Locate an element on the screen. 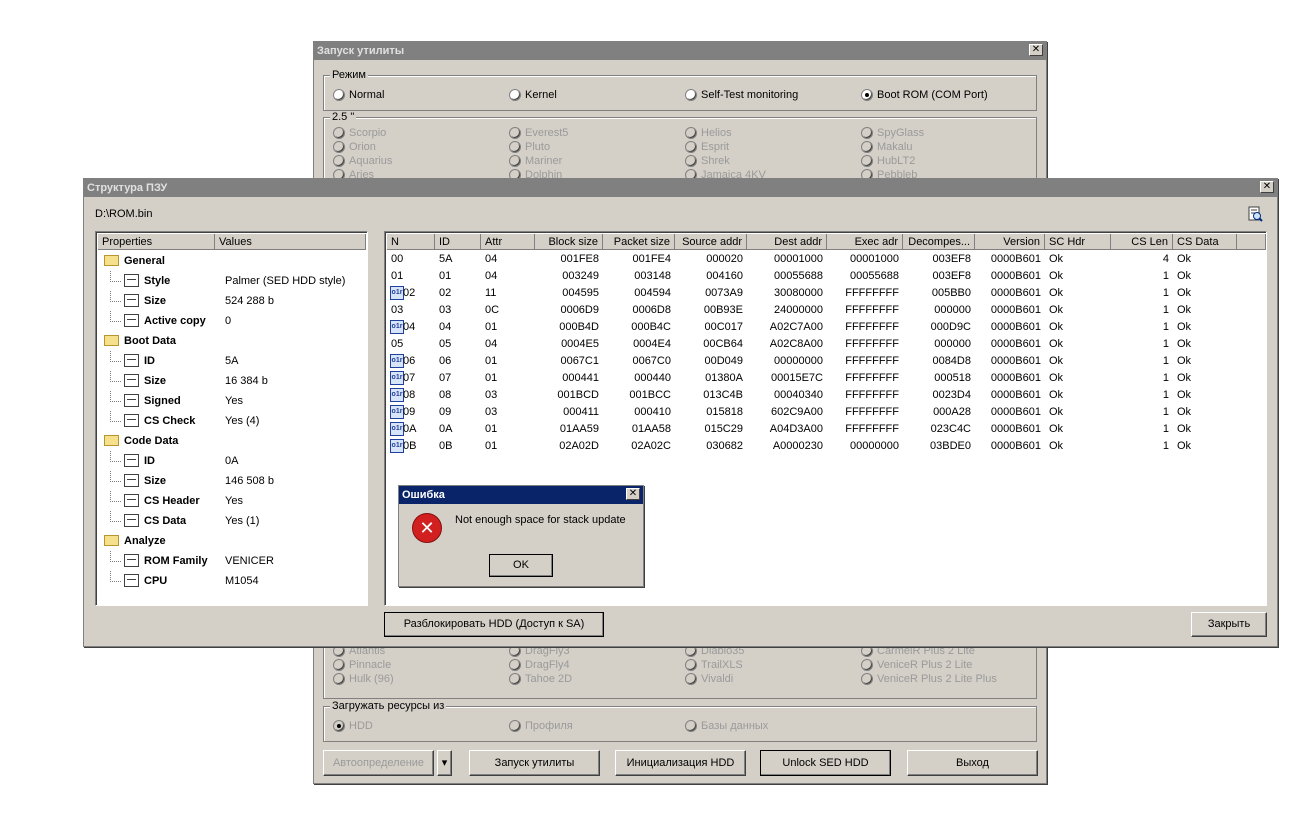 The width and height of the screenshot is (1297, 828). tree-item-active-copy: Active copy 0 is located at coordinates (232, 321).